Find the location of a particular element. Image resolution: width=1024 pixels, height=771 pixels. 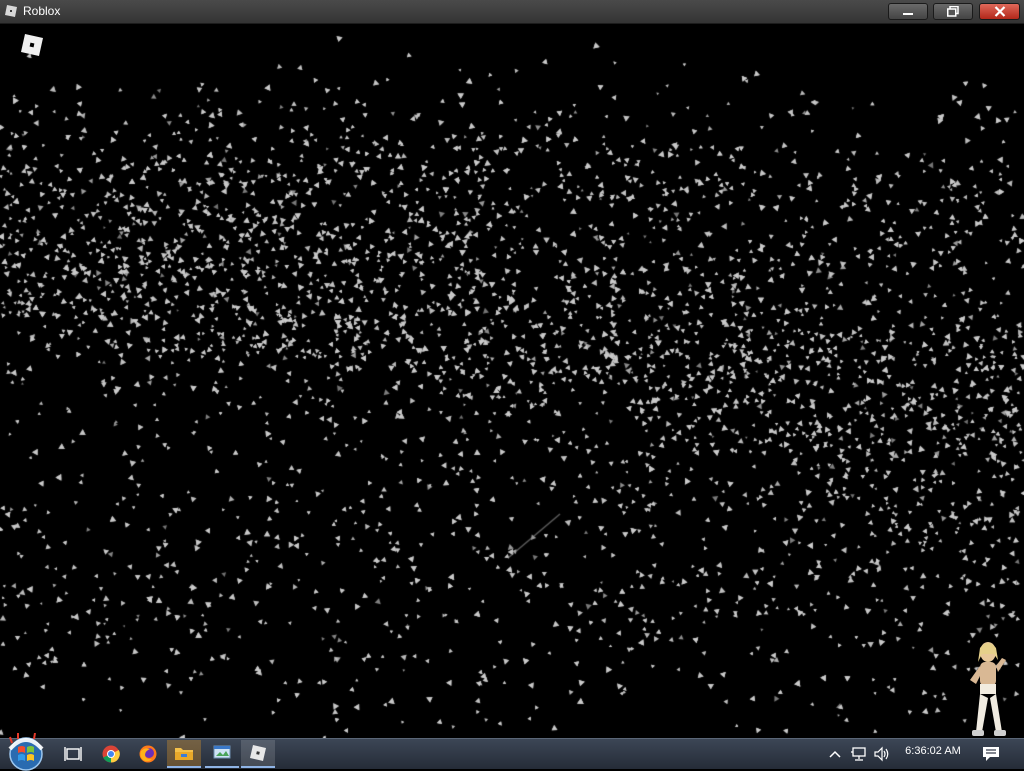

windows-start-icon is located at coordinates (26, 752).